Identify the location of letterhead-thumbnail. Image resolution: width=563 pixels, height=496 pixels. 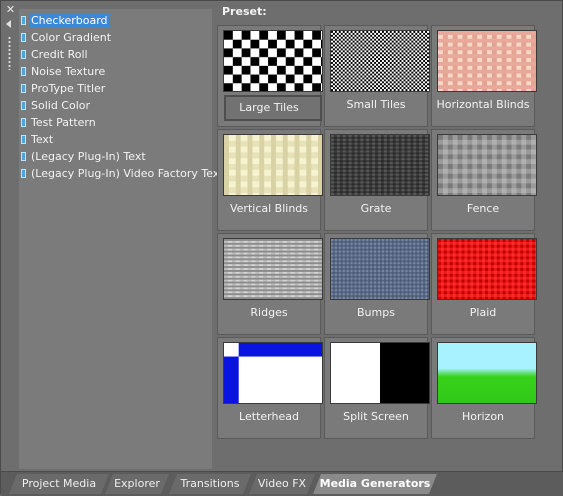
(273, 373).